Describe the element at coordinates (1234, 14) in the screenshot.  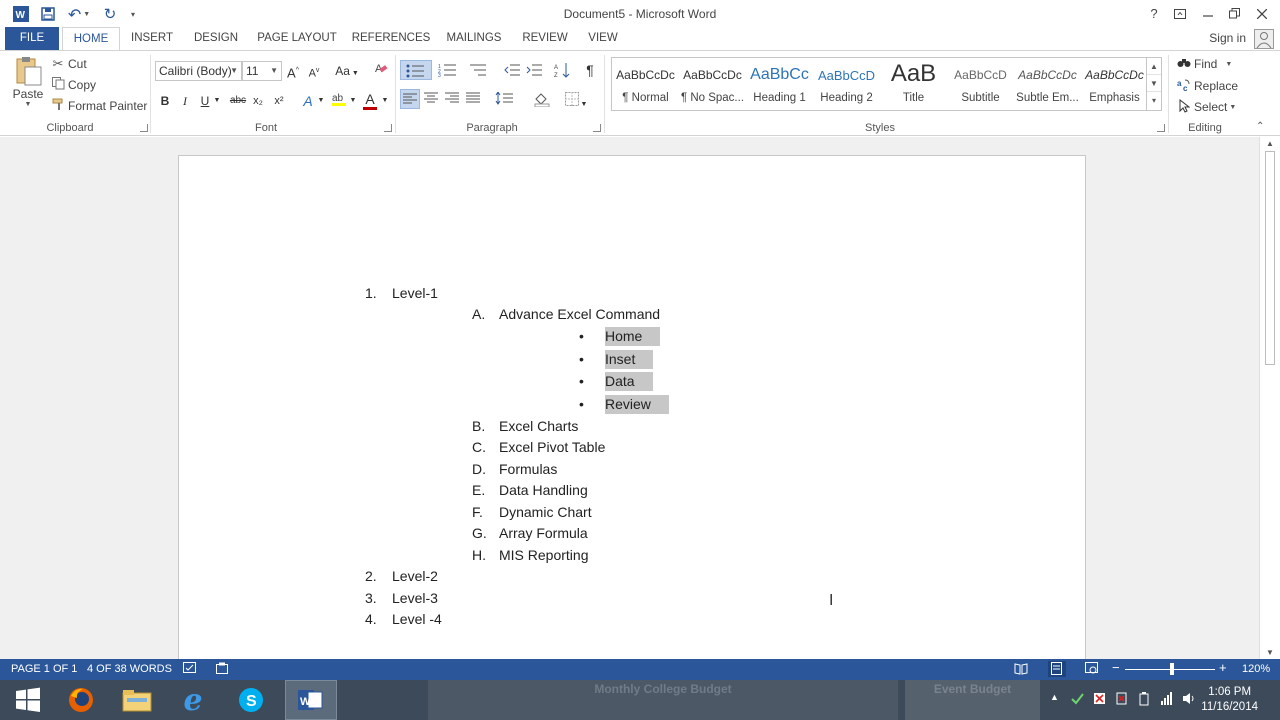
I see `restore-icon` at that location.